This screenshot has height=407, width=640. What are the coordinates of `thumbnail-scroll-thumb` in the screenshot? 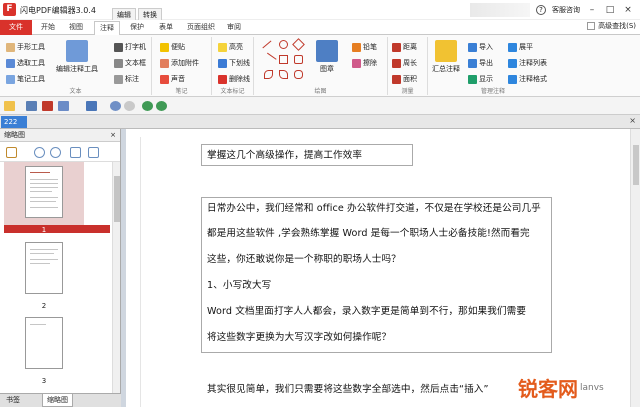 It's located at (117, 199).